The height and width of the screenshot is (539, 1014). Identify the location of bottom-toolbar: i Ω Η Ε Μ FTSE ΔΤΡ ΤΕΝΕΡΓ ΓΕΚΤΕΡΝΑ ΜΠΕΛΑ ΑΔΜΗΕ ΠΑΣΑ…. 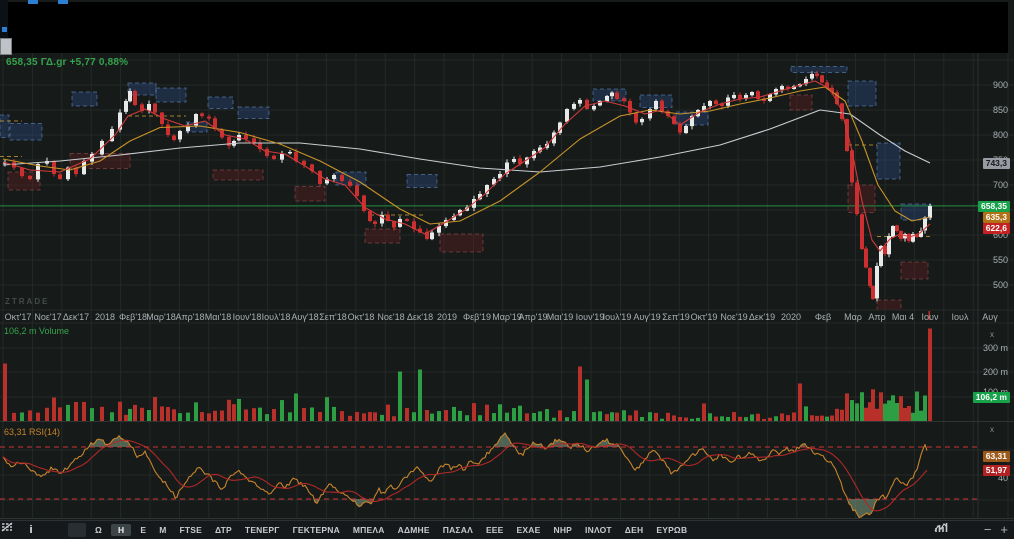
(507, 529).